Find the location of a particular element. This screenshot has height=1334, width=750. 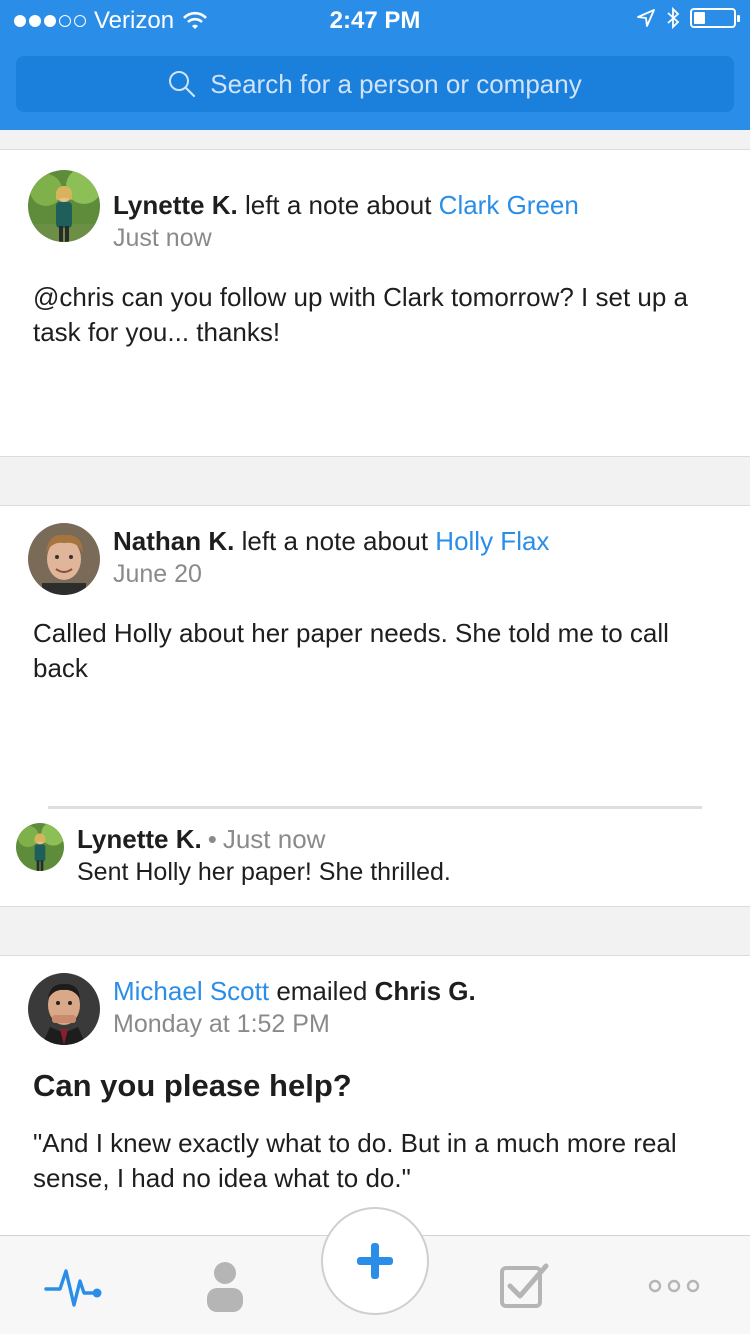

add-button is located at coordinates (375, 1261).